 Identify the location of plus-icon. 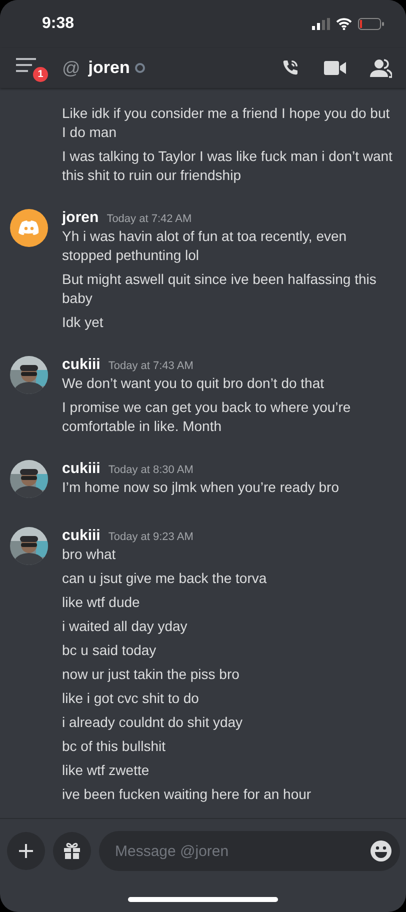
(26, 851).